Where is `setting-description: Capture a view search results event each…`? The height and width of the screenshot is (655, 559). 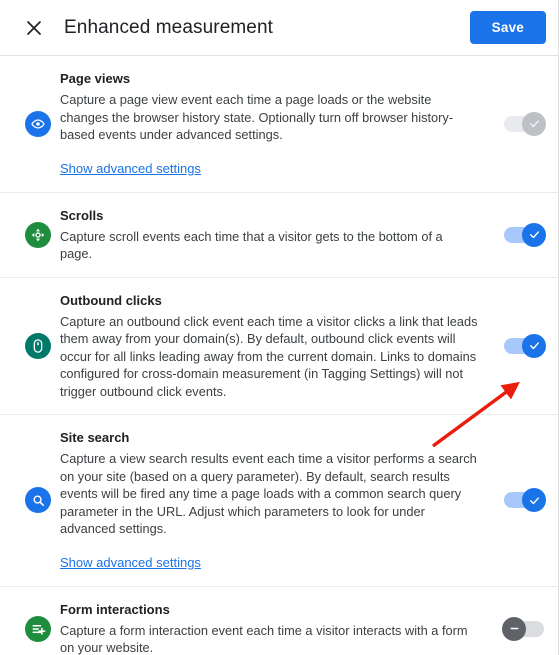 setting-description: Capture a view search results event each… is located at coordinates (268, 493).